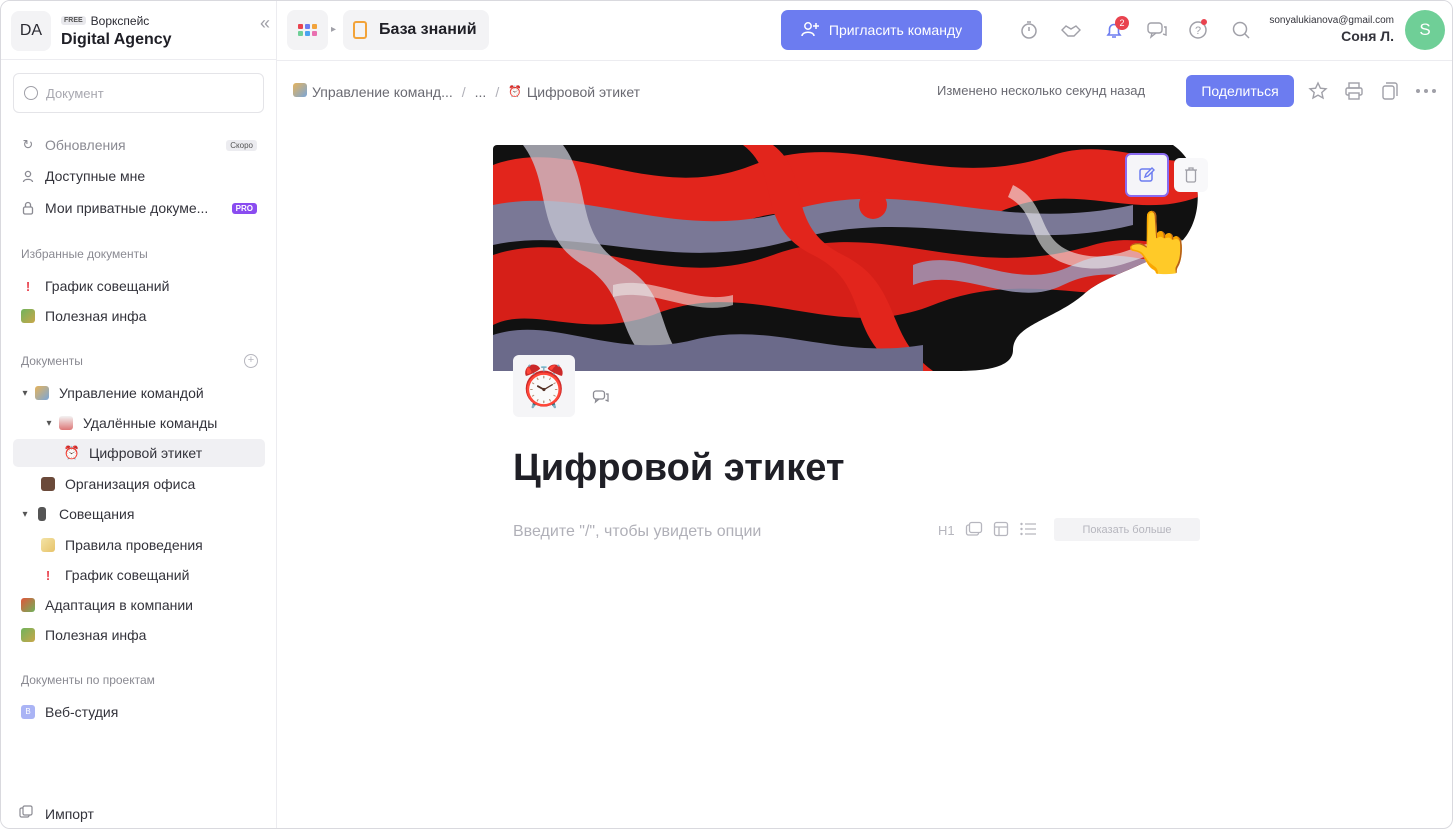 The image size is (1453, 829). I want to click on help-alert-dot, so click(1204, 22).